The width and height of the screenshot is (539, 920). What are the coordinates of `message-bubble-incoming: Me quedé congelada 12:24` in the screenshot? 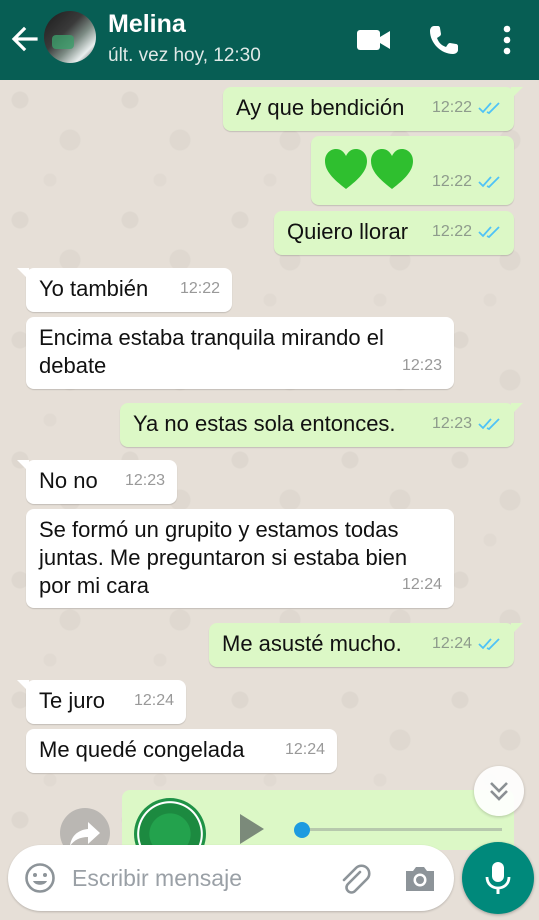 It's located at (181, 751).